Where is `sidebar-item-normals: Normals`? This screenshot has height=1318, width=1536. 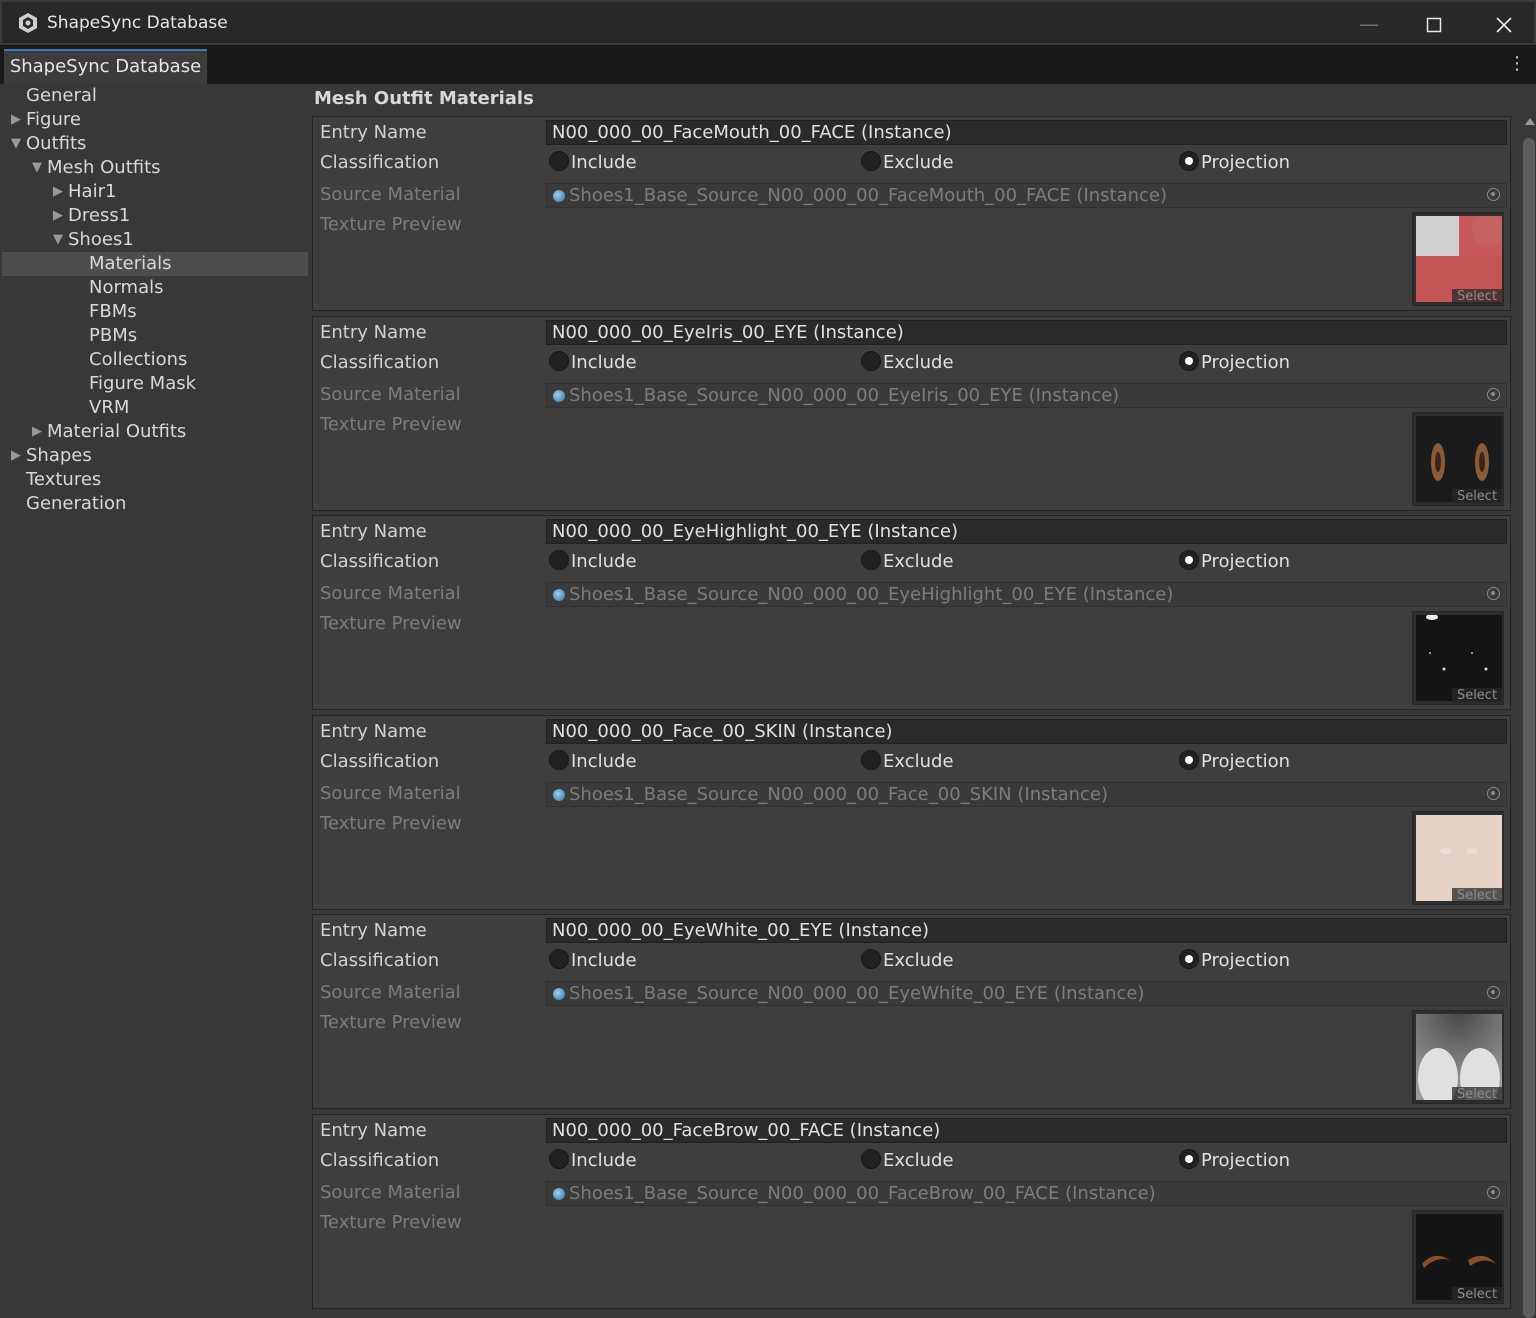
sidebar-item-normals: Normals is located at coordinates (155, 288).